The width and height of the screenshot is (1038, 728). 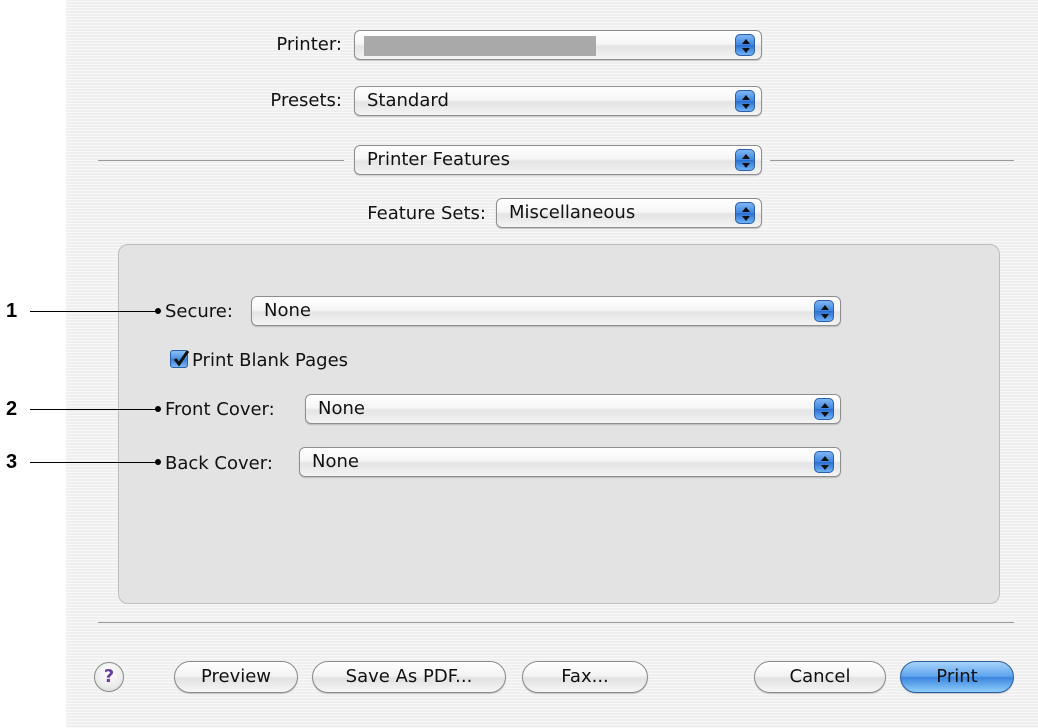 I want to click on presets-label: Presets:, so click(x=306, y=100).